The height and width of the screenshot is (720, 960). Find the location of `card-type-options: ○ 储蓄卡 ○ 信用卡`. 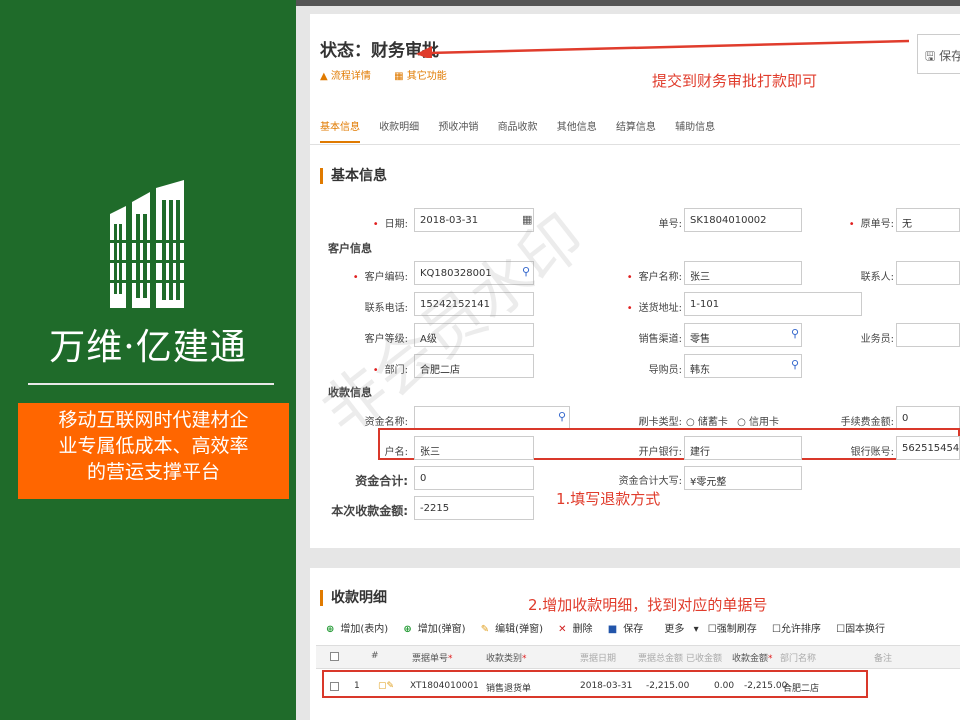

card-type-options: ○ 储蓄卡 ○ 信用卡 is located at coordinates (732, 420).